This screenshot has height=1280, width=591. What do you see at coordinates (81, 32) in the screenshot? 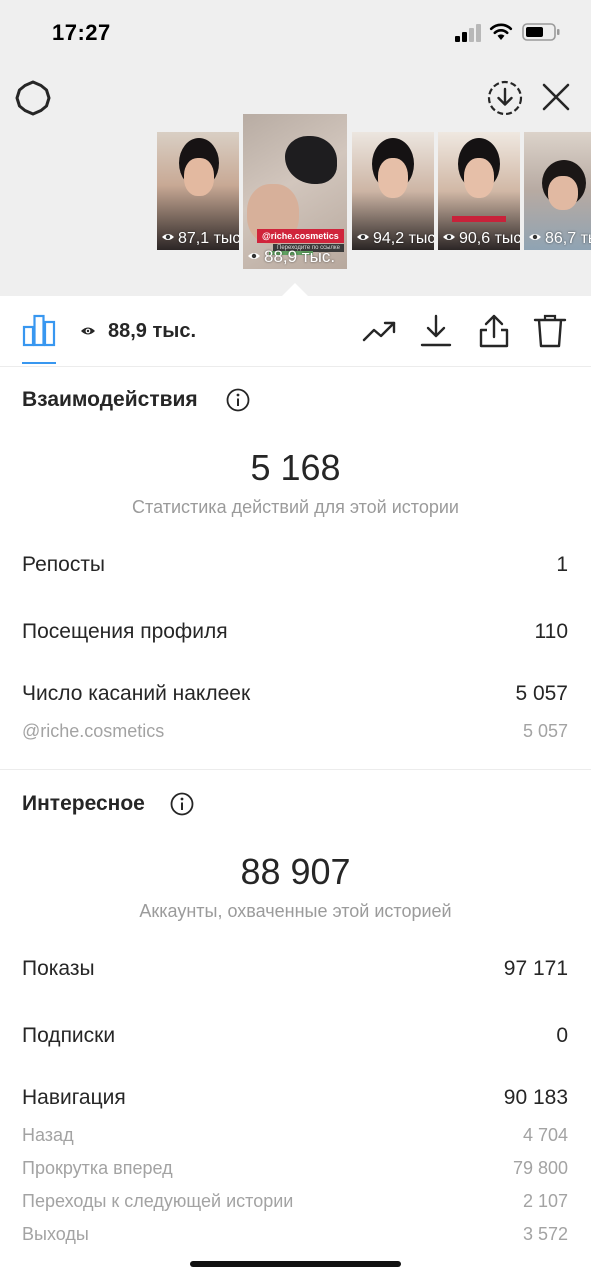
I see `status-time: 17:27` at bounding box center [81, 32].